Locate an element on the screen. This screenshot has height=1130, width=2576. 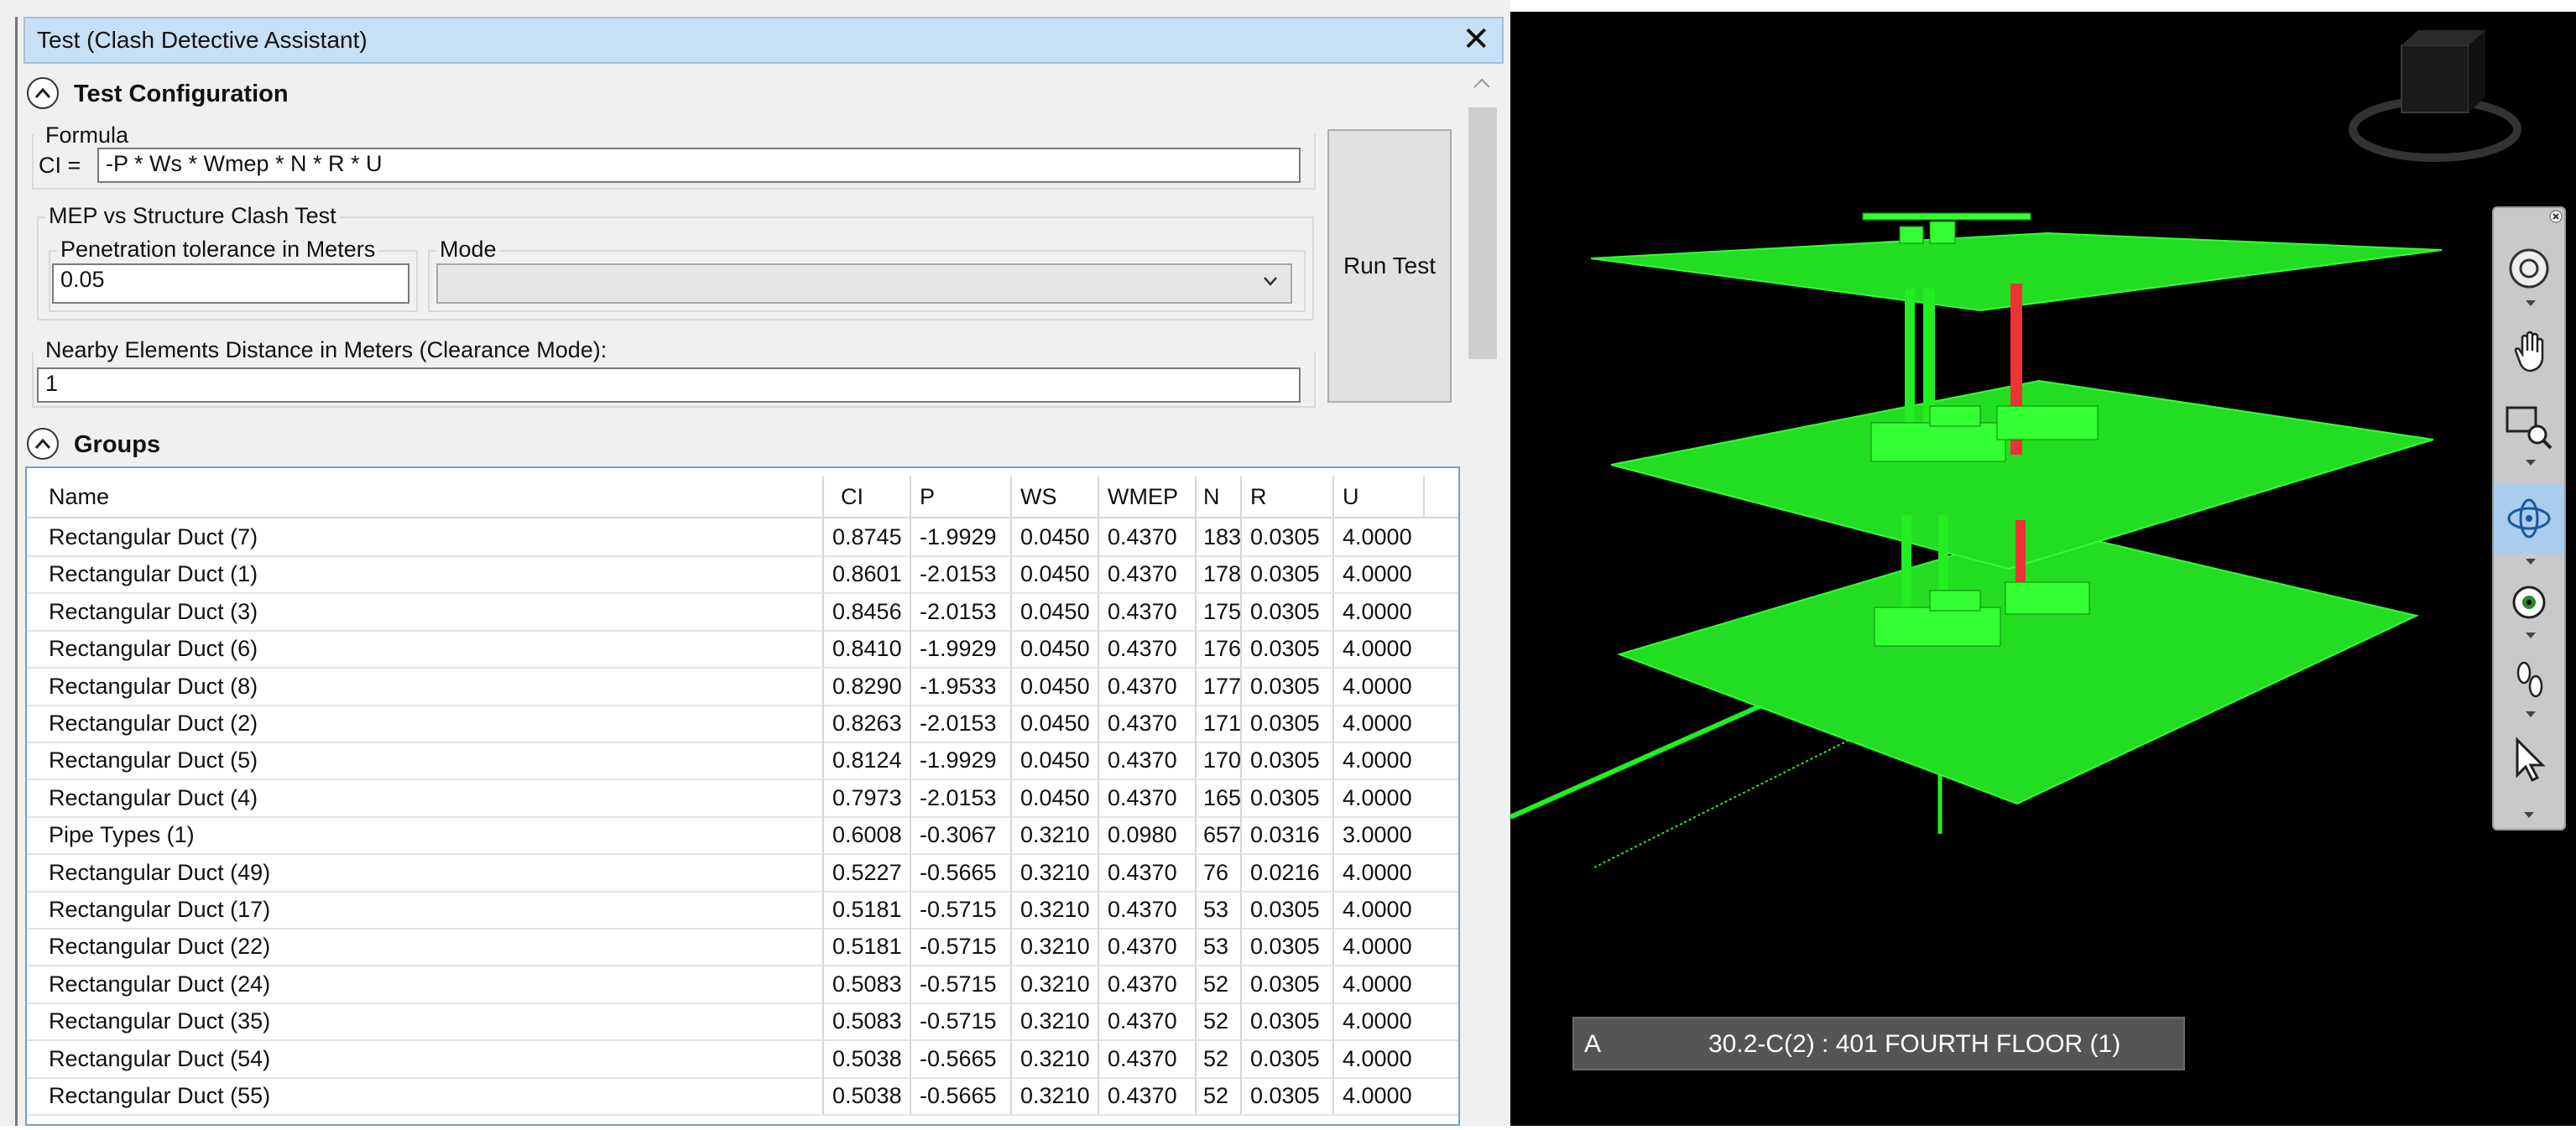
cell-p: -1.9533 is located at coordinates (961, 686).